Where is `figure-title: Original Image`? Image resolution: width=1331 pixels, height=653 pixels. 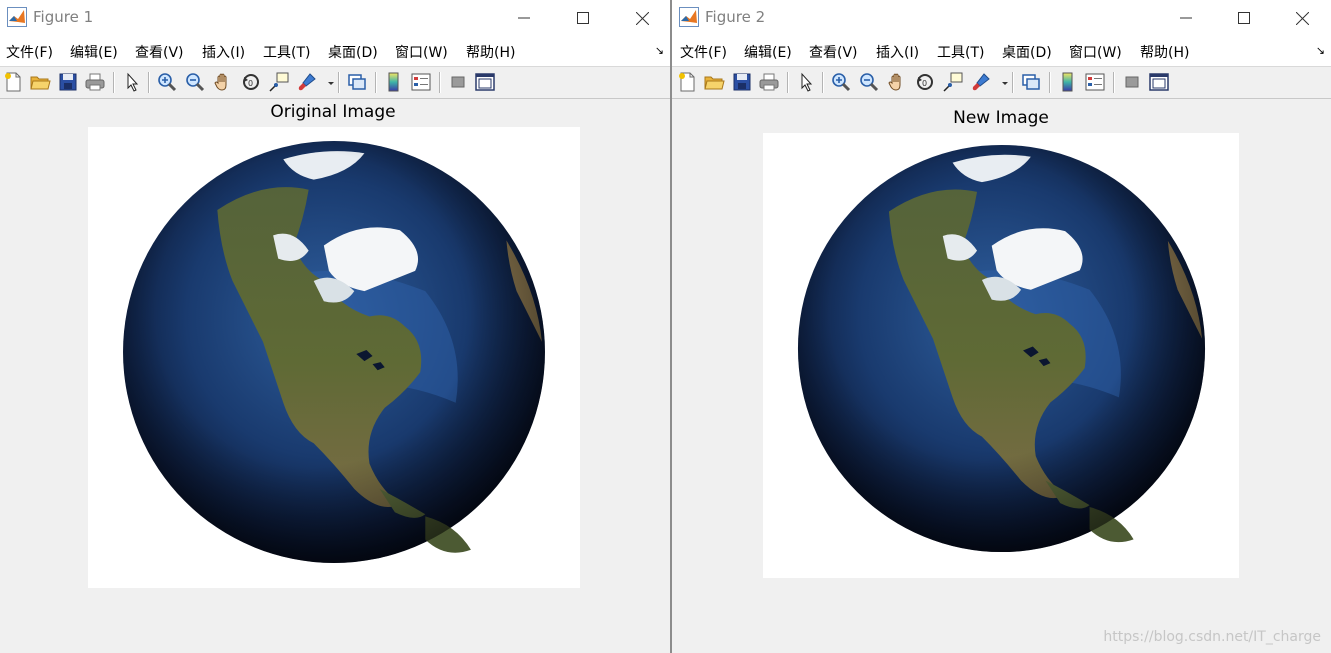
figure-title: Original Image is located at coordinates (333, 112).